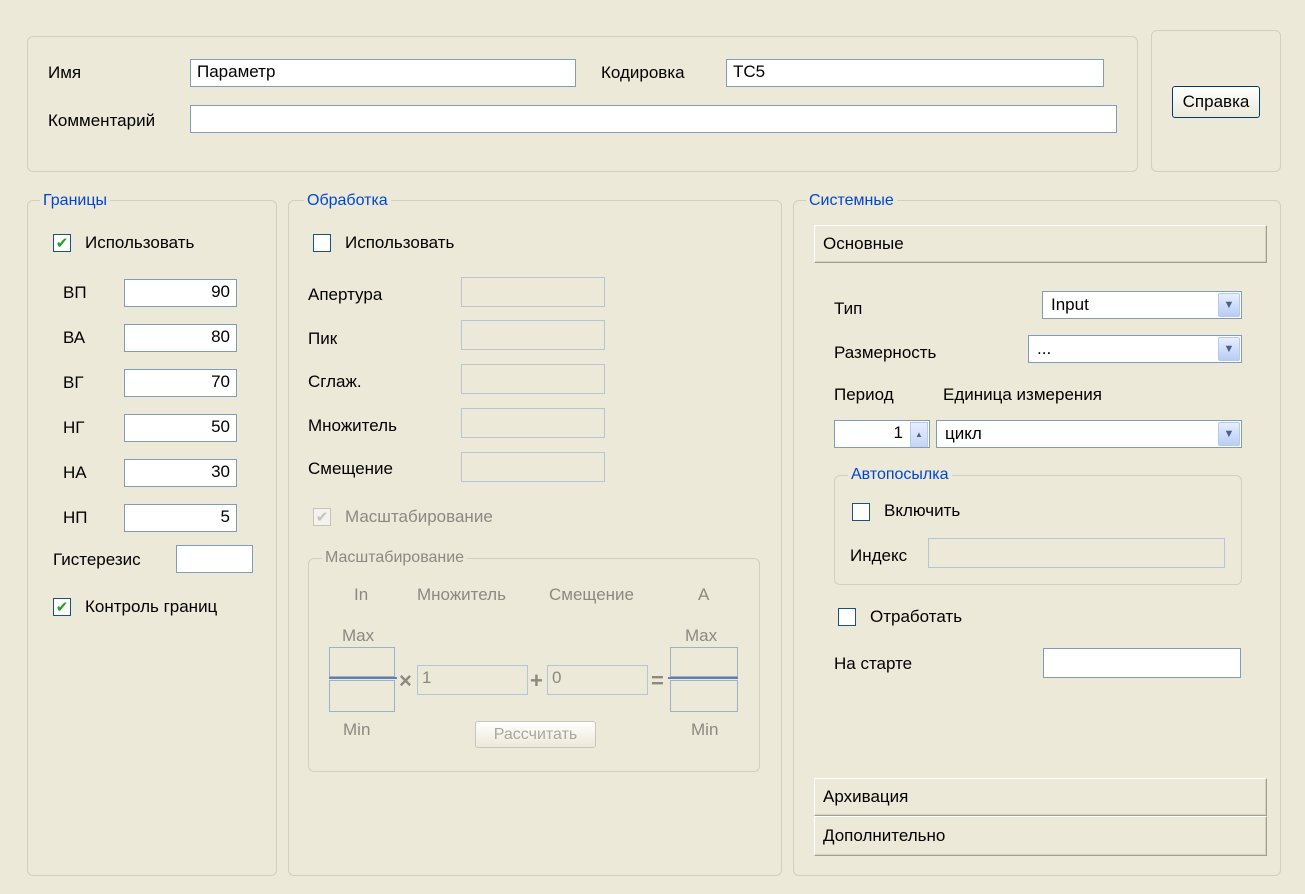 The image size is (1305, 894). I want to click on scaling-in-divider, so click(363, 678).